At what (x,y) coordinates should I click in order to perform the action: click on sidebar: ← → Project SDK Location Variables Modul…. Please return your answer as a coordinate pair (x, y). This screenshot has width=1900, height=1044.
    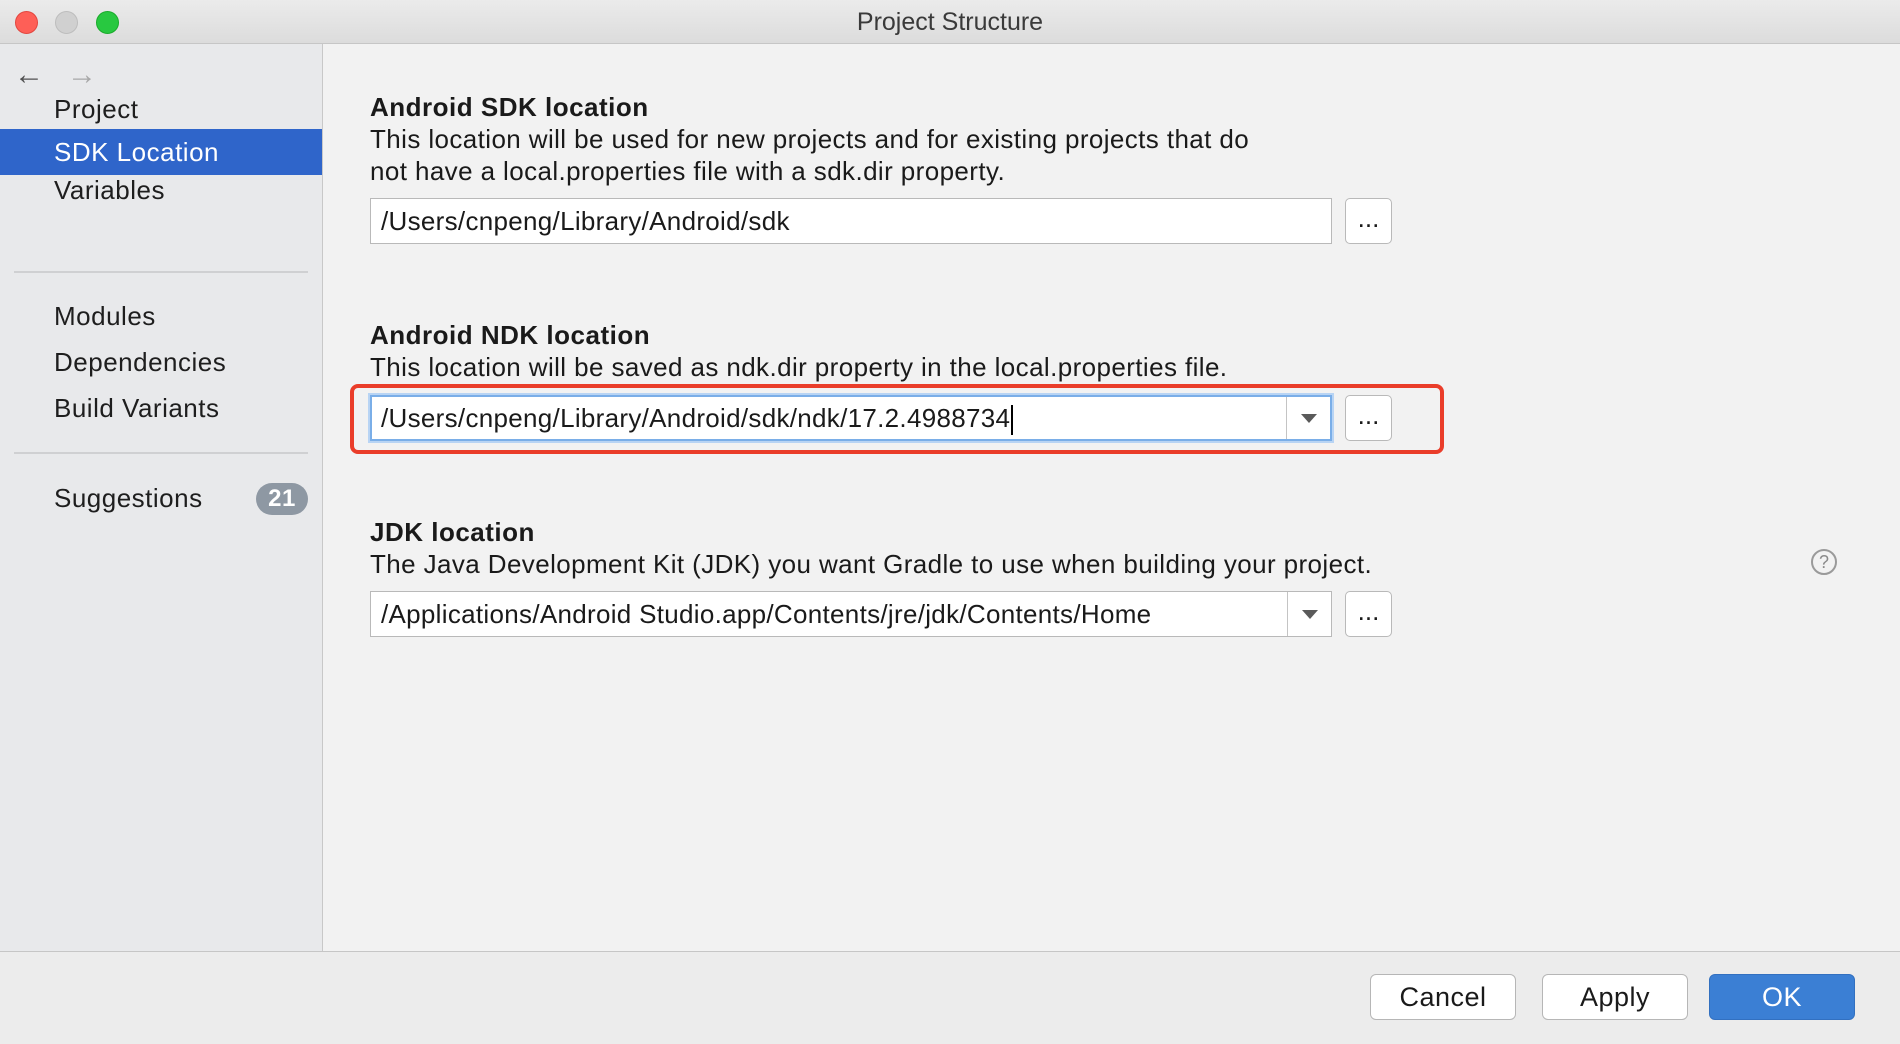
    Looking at the image, I should click on (161, 497).